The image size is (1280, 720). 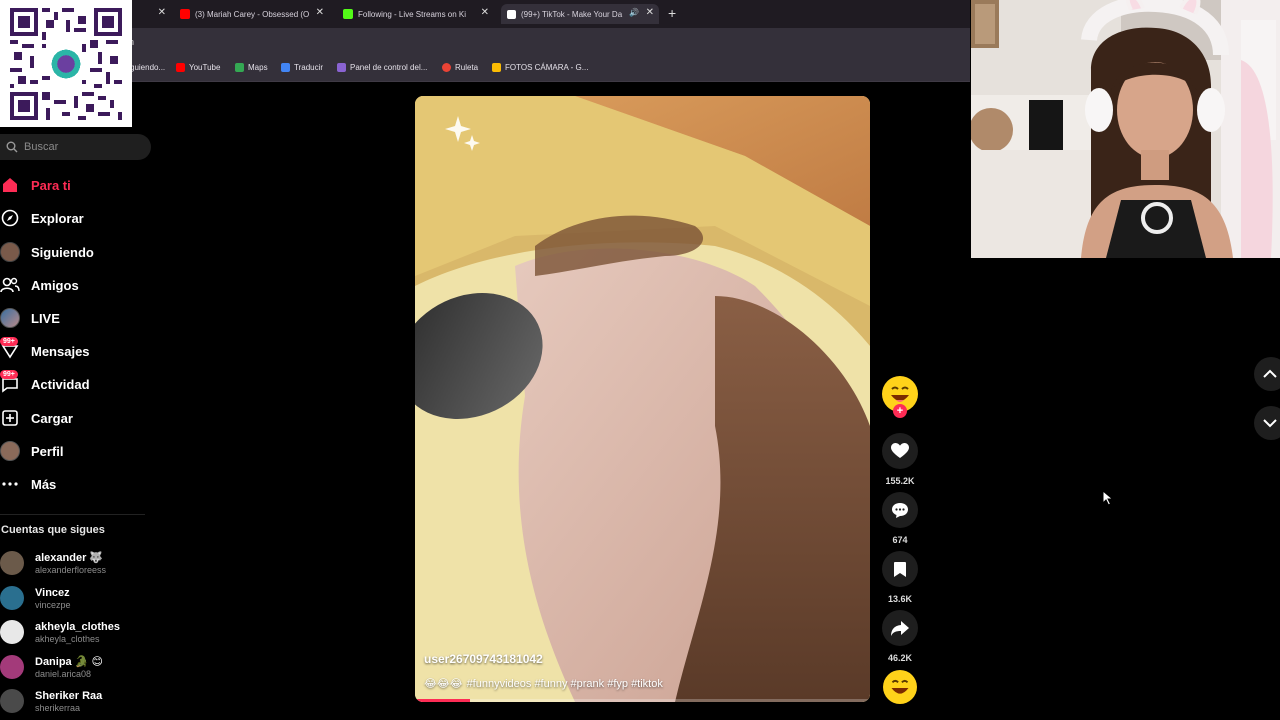 I want to click on nav-siguiendo: Siguiendo, so click(x=47, y=252).